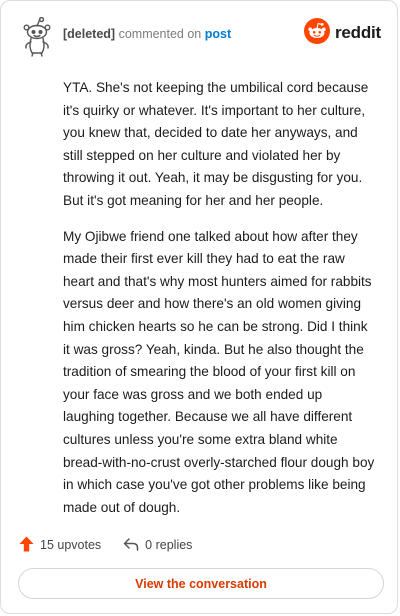  What do you see at coordinates (316, 33) in the screenshot?
I see `reddit-logo-icon` at bounding box center [316, 33].